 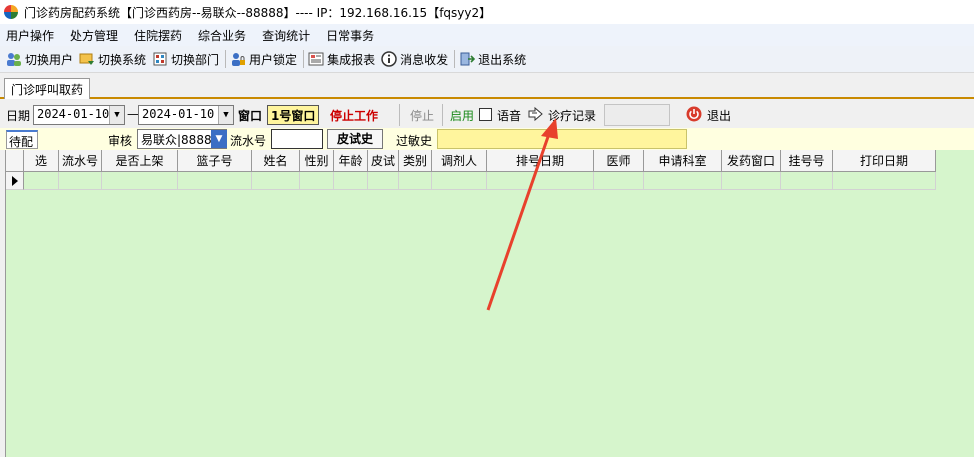 What do you see at coordinates (492, 59) in the screenshot?
I see `exit-system-button: 退出系统` at bounding box center [492, 59].